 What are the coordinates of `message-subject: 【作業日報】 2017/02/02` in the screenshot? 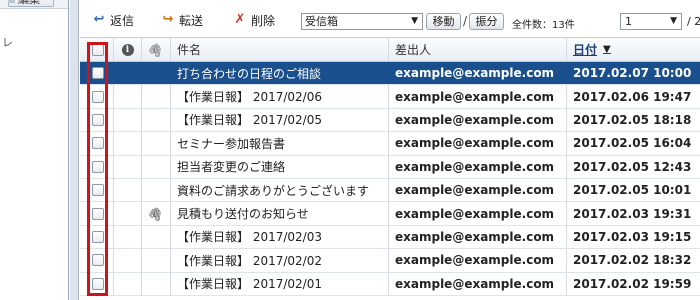 It's located at (280, 260).